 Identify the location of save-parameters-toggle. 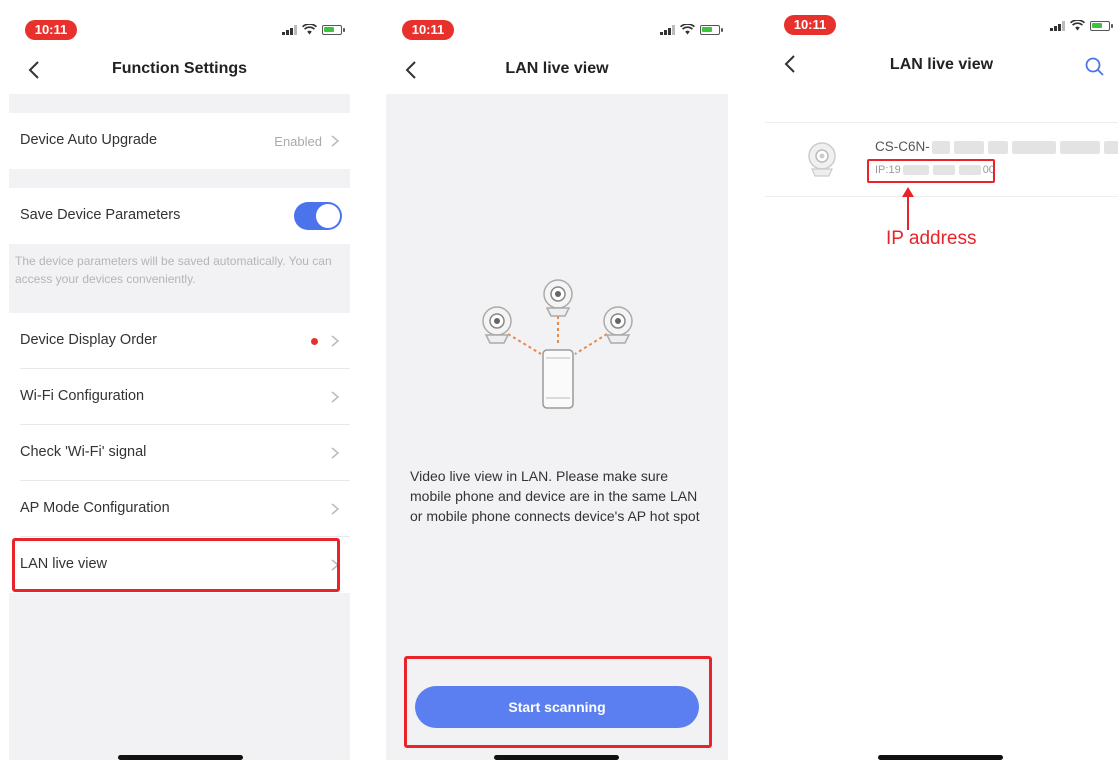
(318, 216).